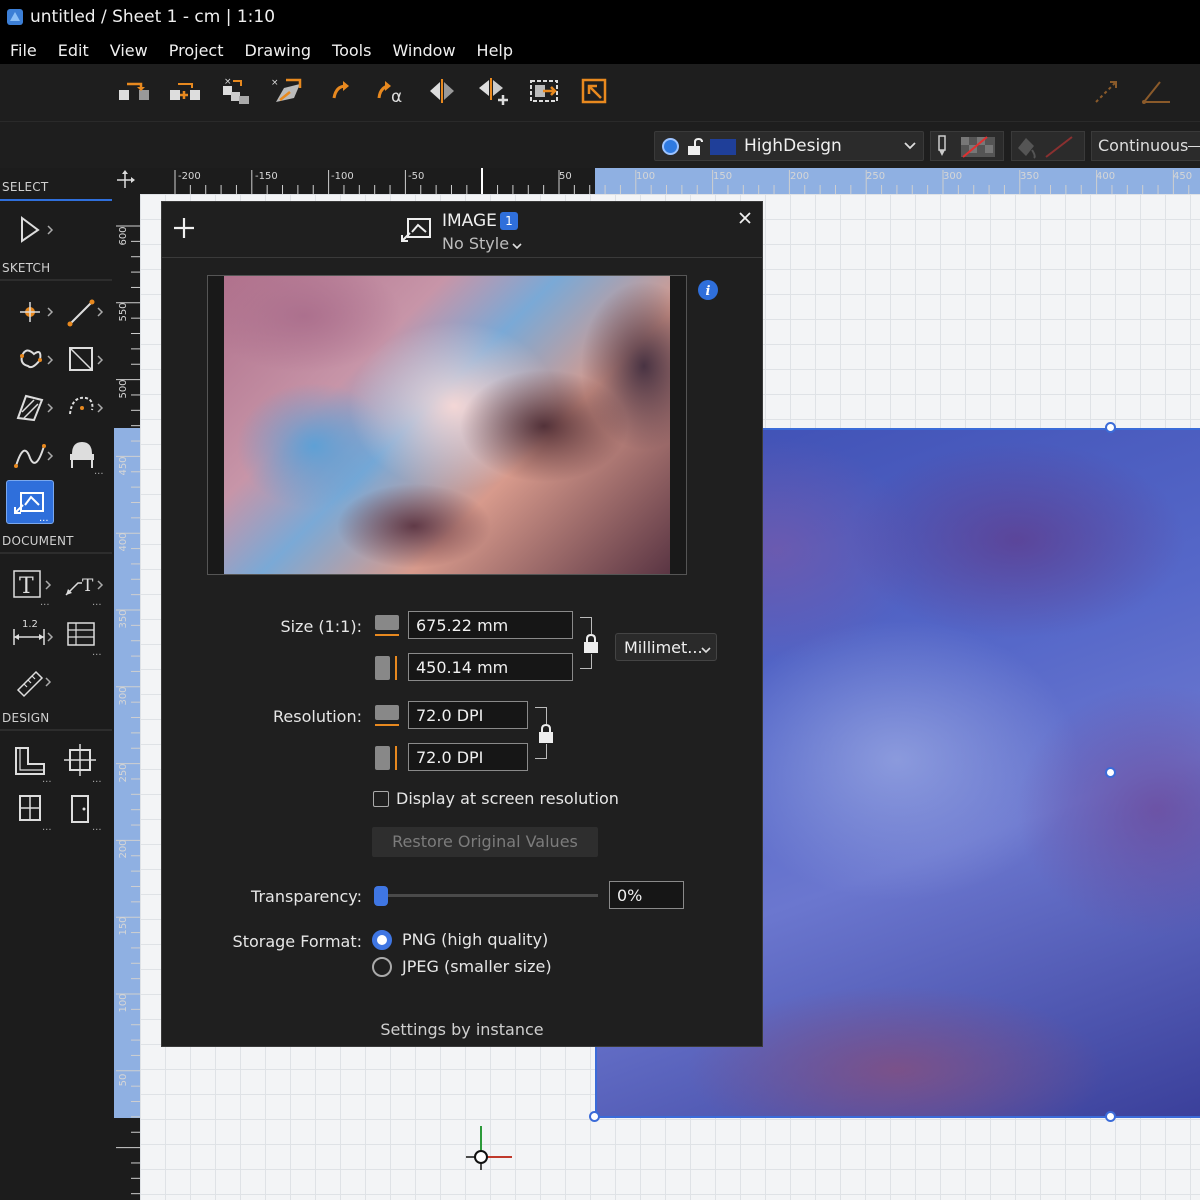  Describe the element at coordinates (36, 230) in the screenshot. I see `select-arrow-tool` at that location.